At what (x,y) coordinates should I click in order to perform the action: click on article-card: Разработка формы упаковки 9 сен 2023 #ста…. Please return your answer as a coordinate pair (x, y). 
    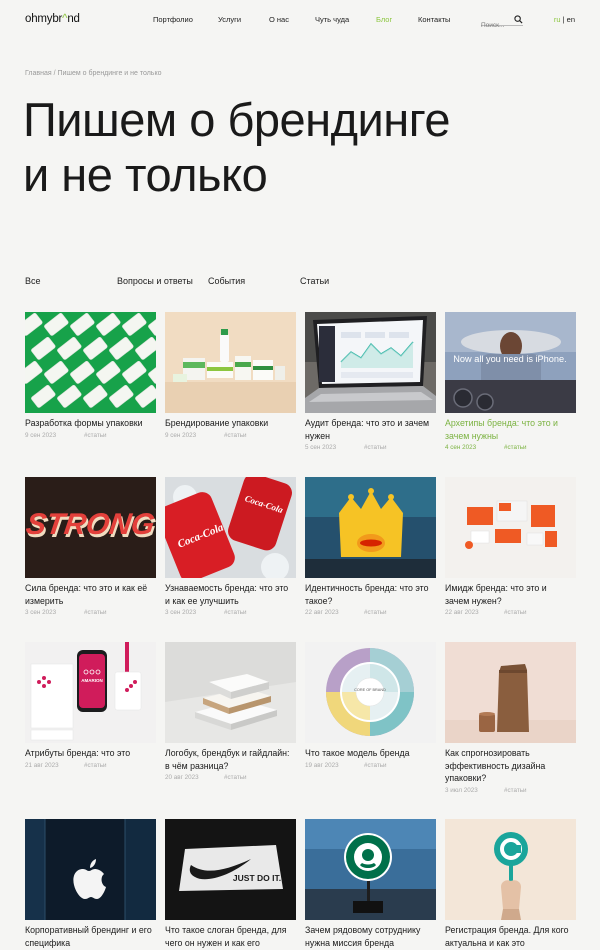
    Looking at the image, I should click on (90, 376).